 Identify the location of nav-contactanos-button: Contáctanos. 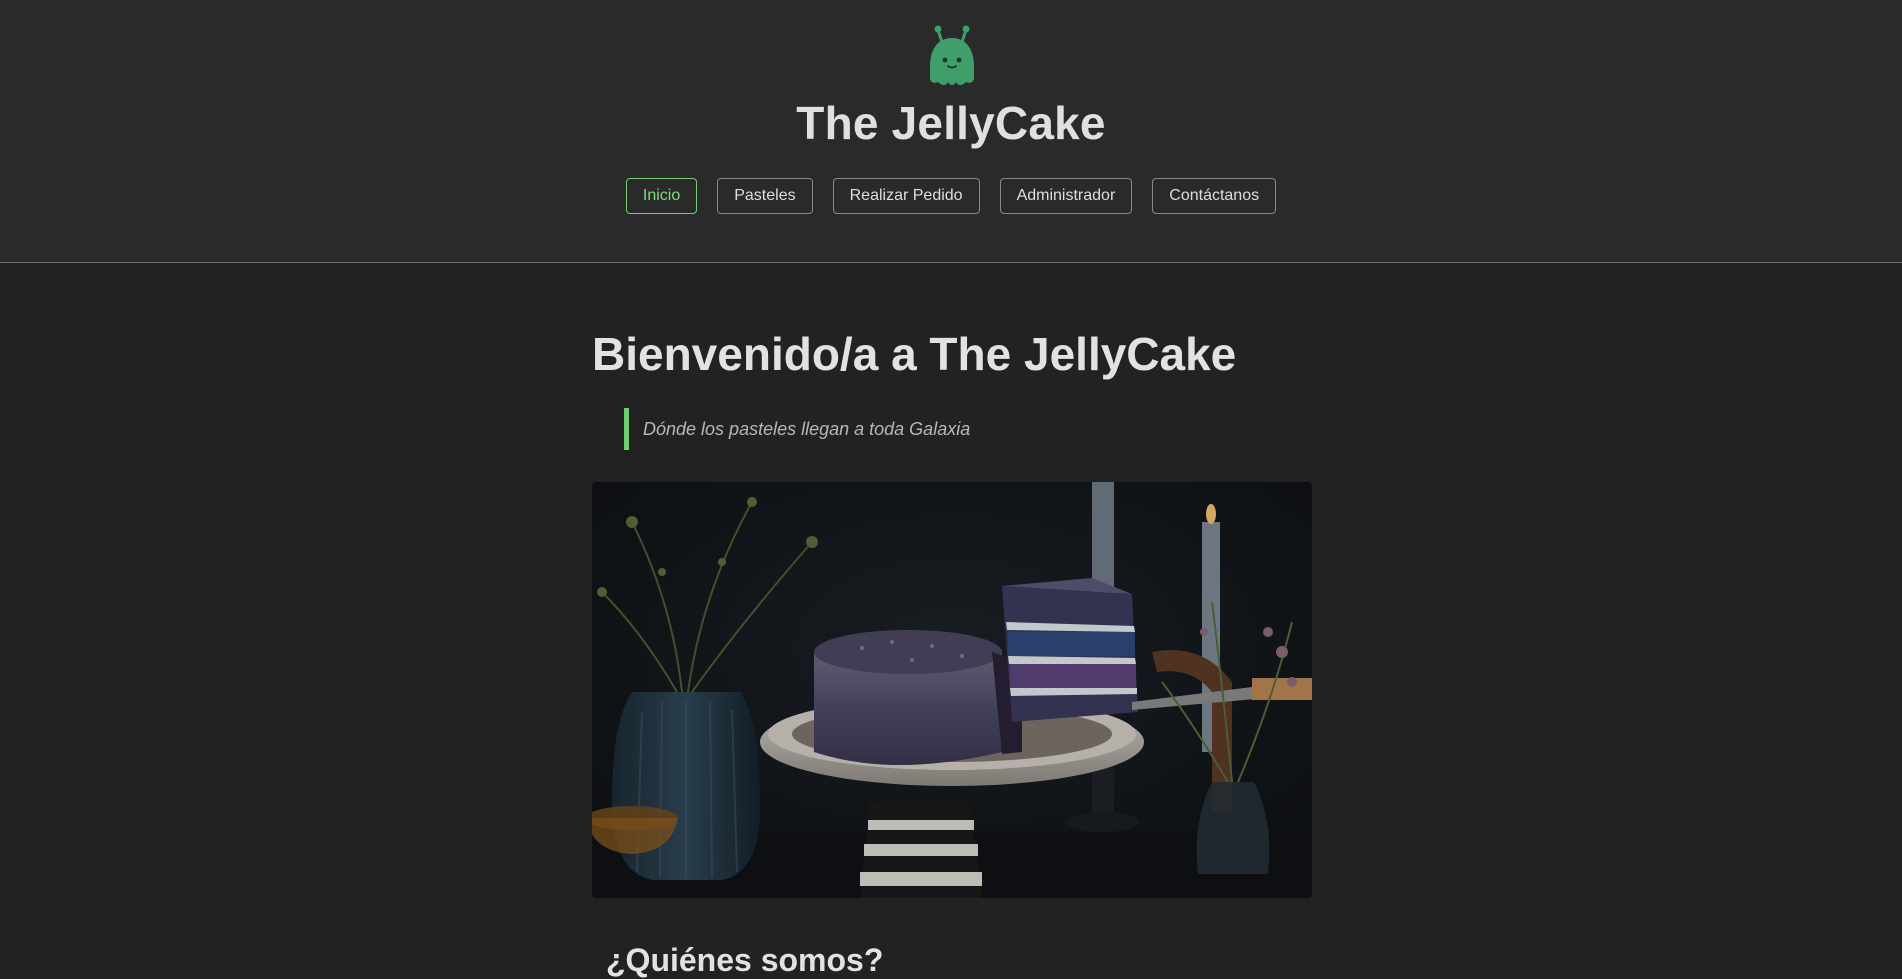
(1214, 196).